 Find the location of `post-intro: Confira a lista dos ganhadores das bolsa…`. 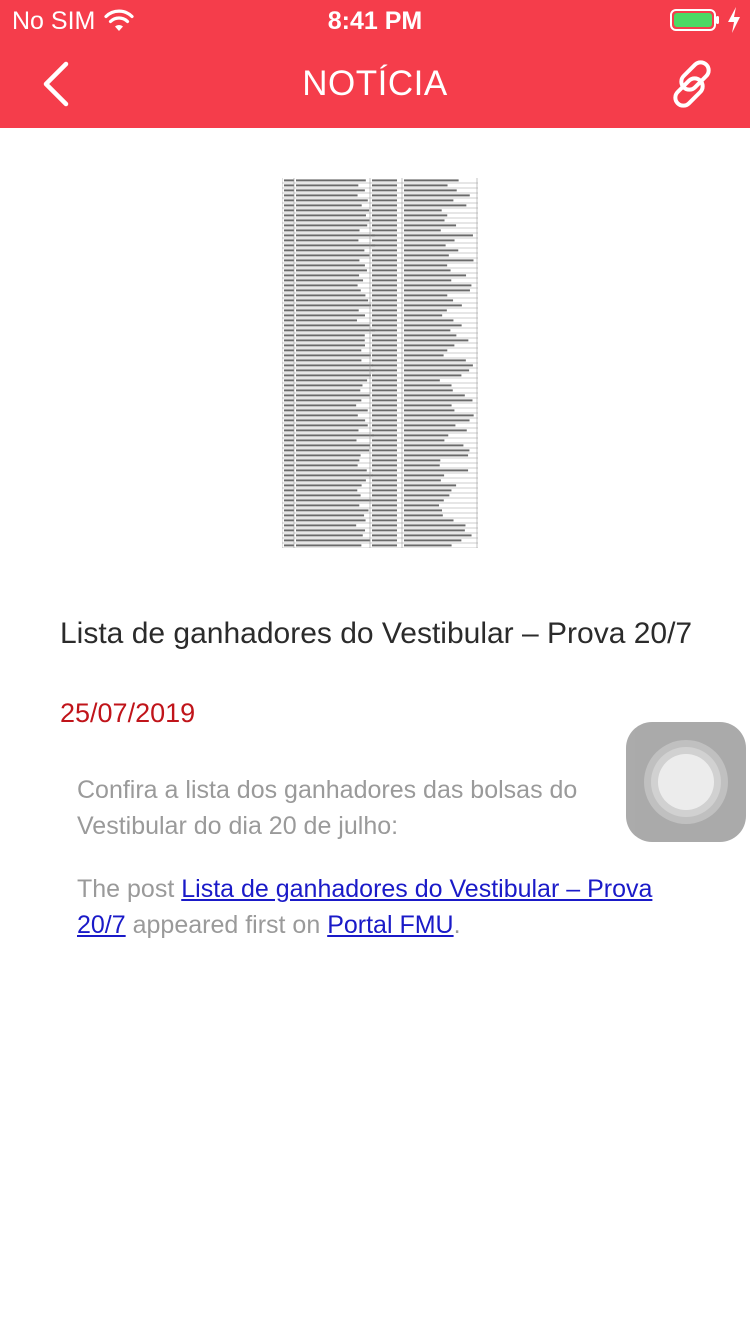

post-intro: Confira a lista dos ganhadores das bolsa… is located at coordinates (327, 808).